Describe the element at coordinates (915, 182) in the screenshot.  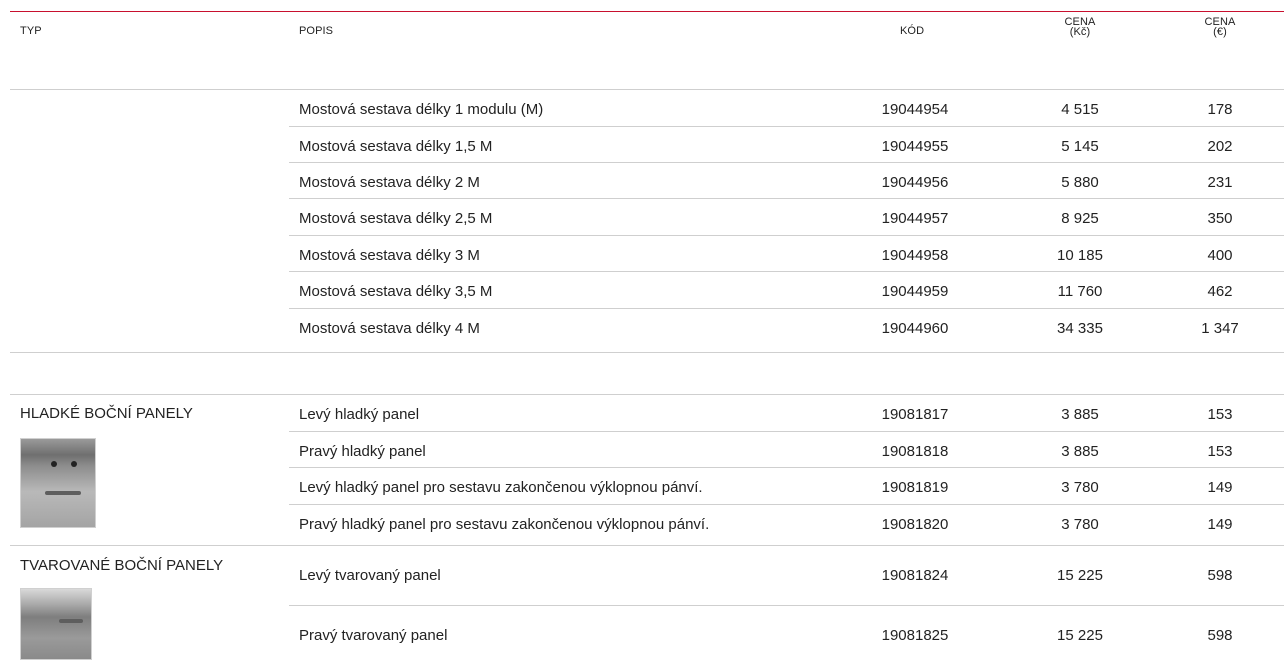
I see `bridge-row-code: 19044956` at that location.